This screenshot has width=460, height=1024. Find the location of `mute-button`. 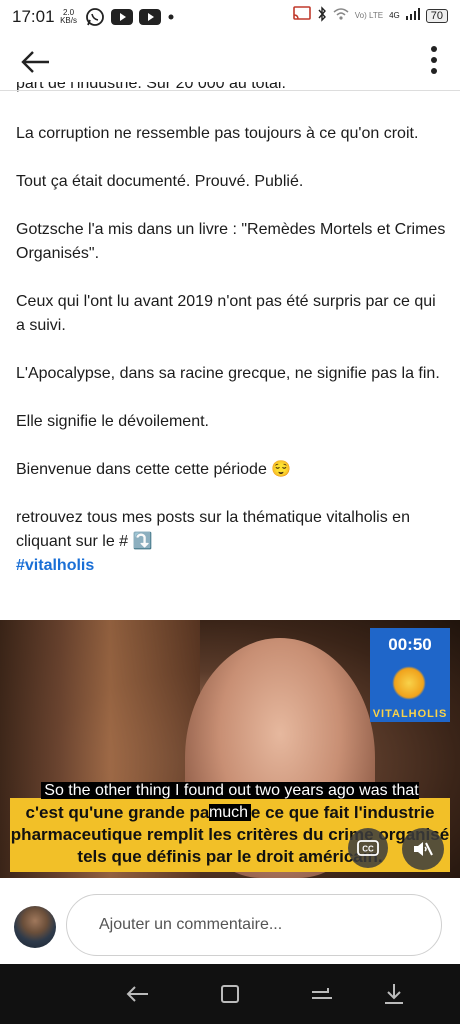

mute-button is located at coordinates (423, 849).